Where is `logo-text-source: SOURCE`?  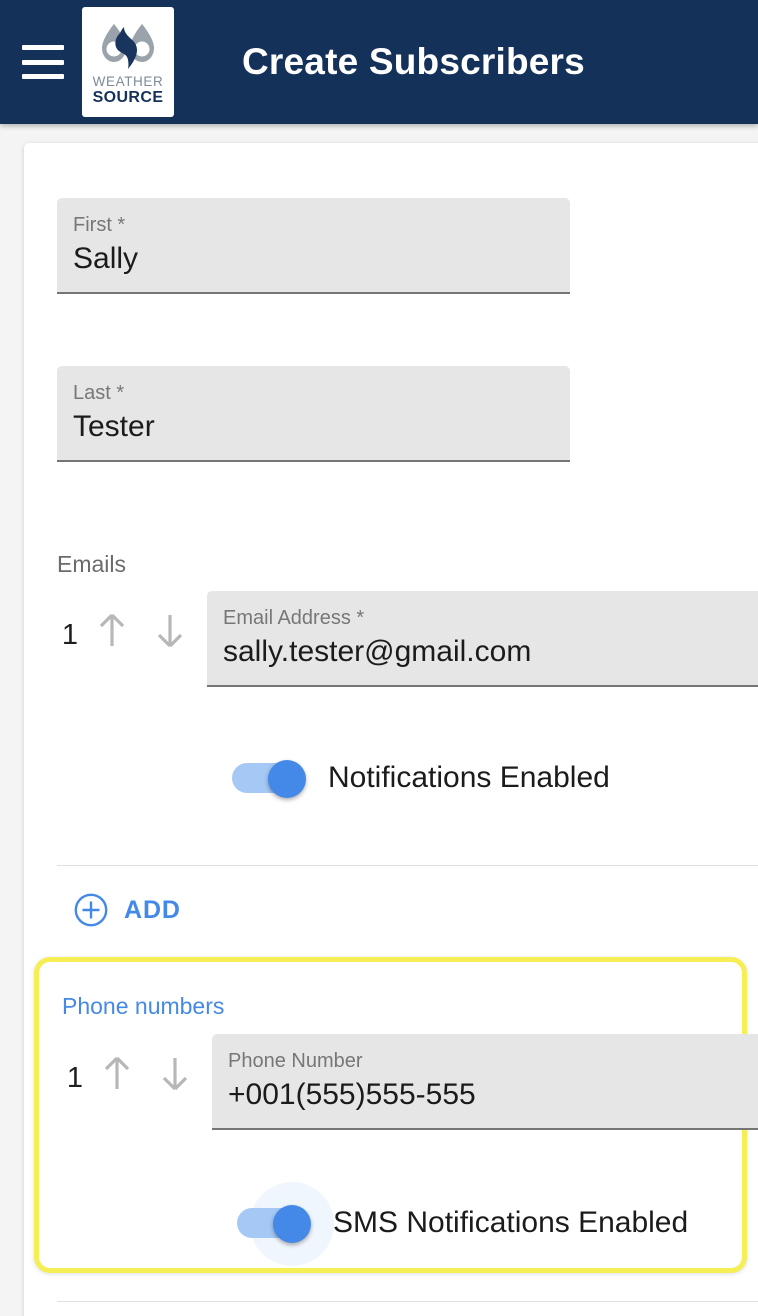 logo-text-source: SOURCE is located at coordinates (128, 97).